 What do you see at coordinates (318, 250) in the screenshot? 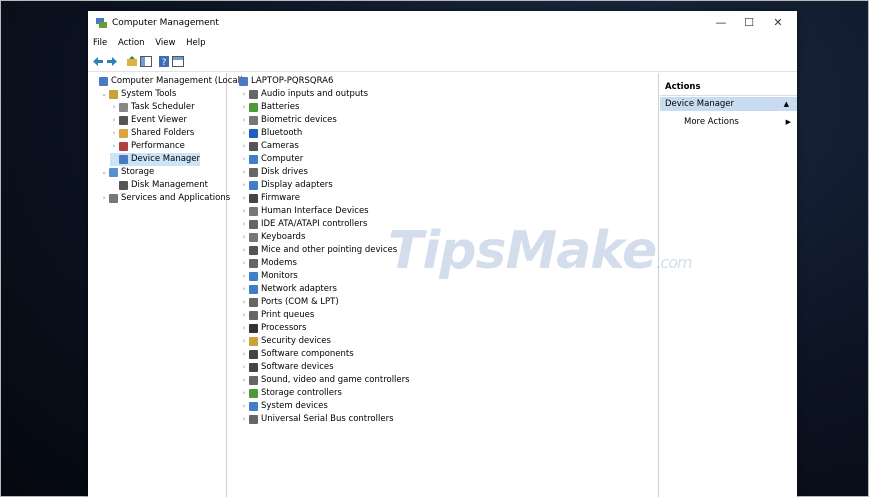
I see `device-category-mice-and-other-pointing-devices: › Mice and other pointing devices` at bounding box center [318, 250].